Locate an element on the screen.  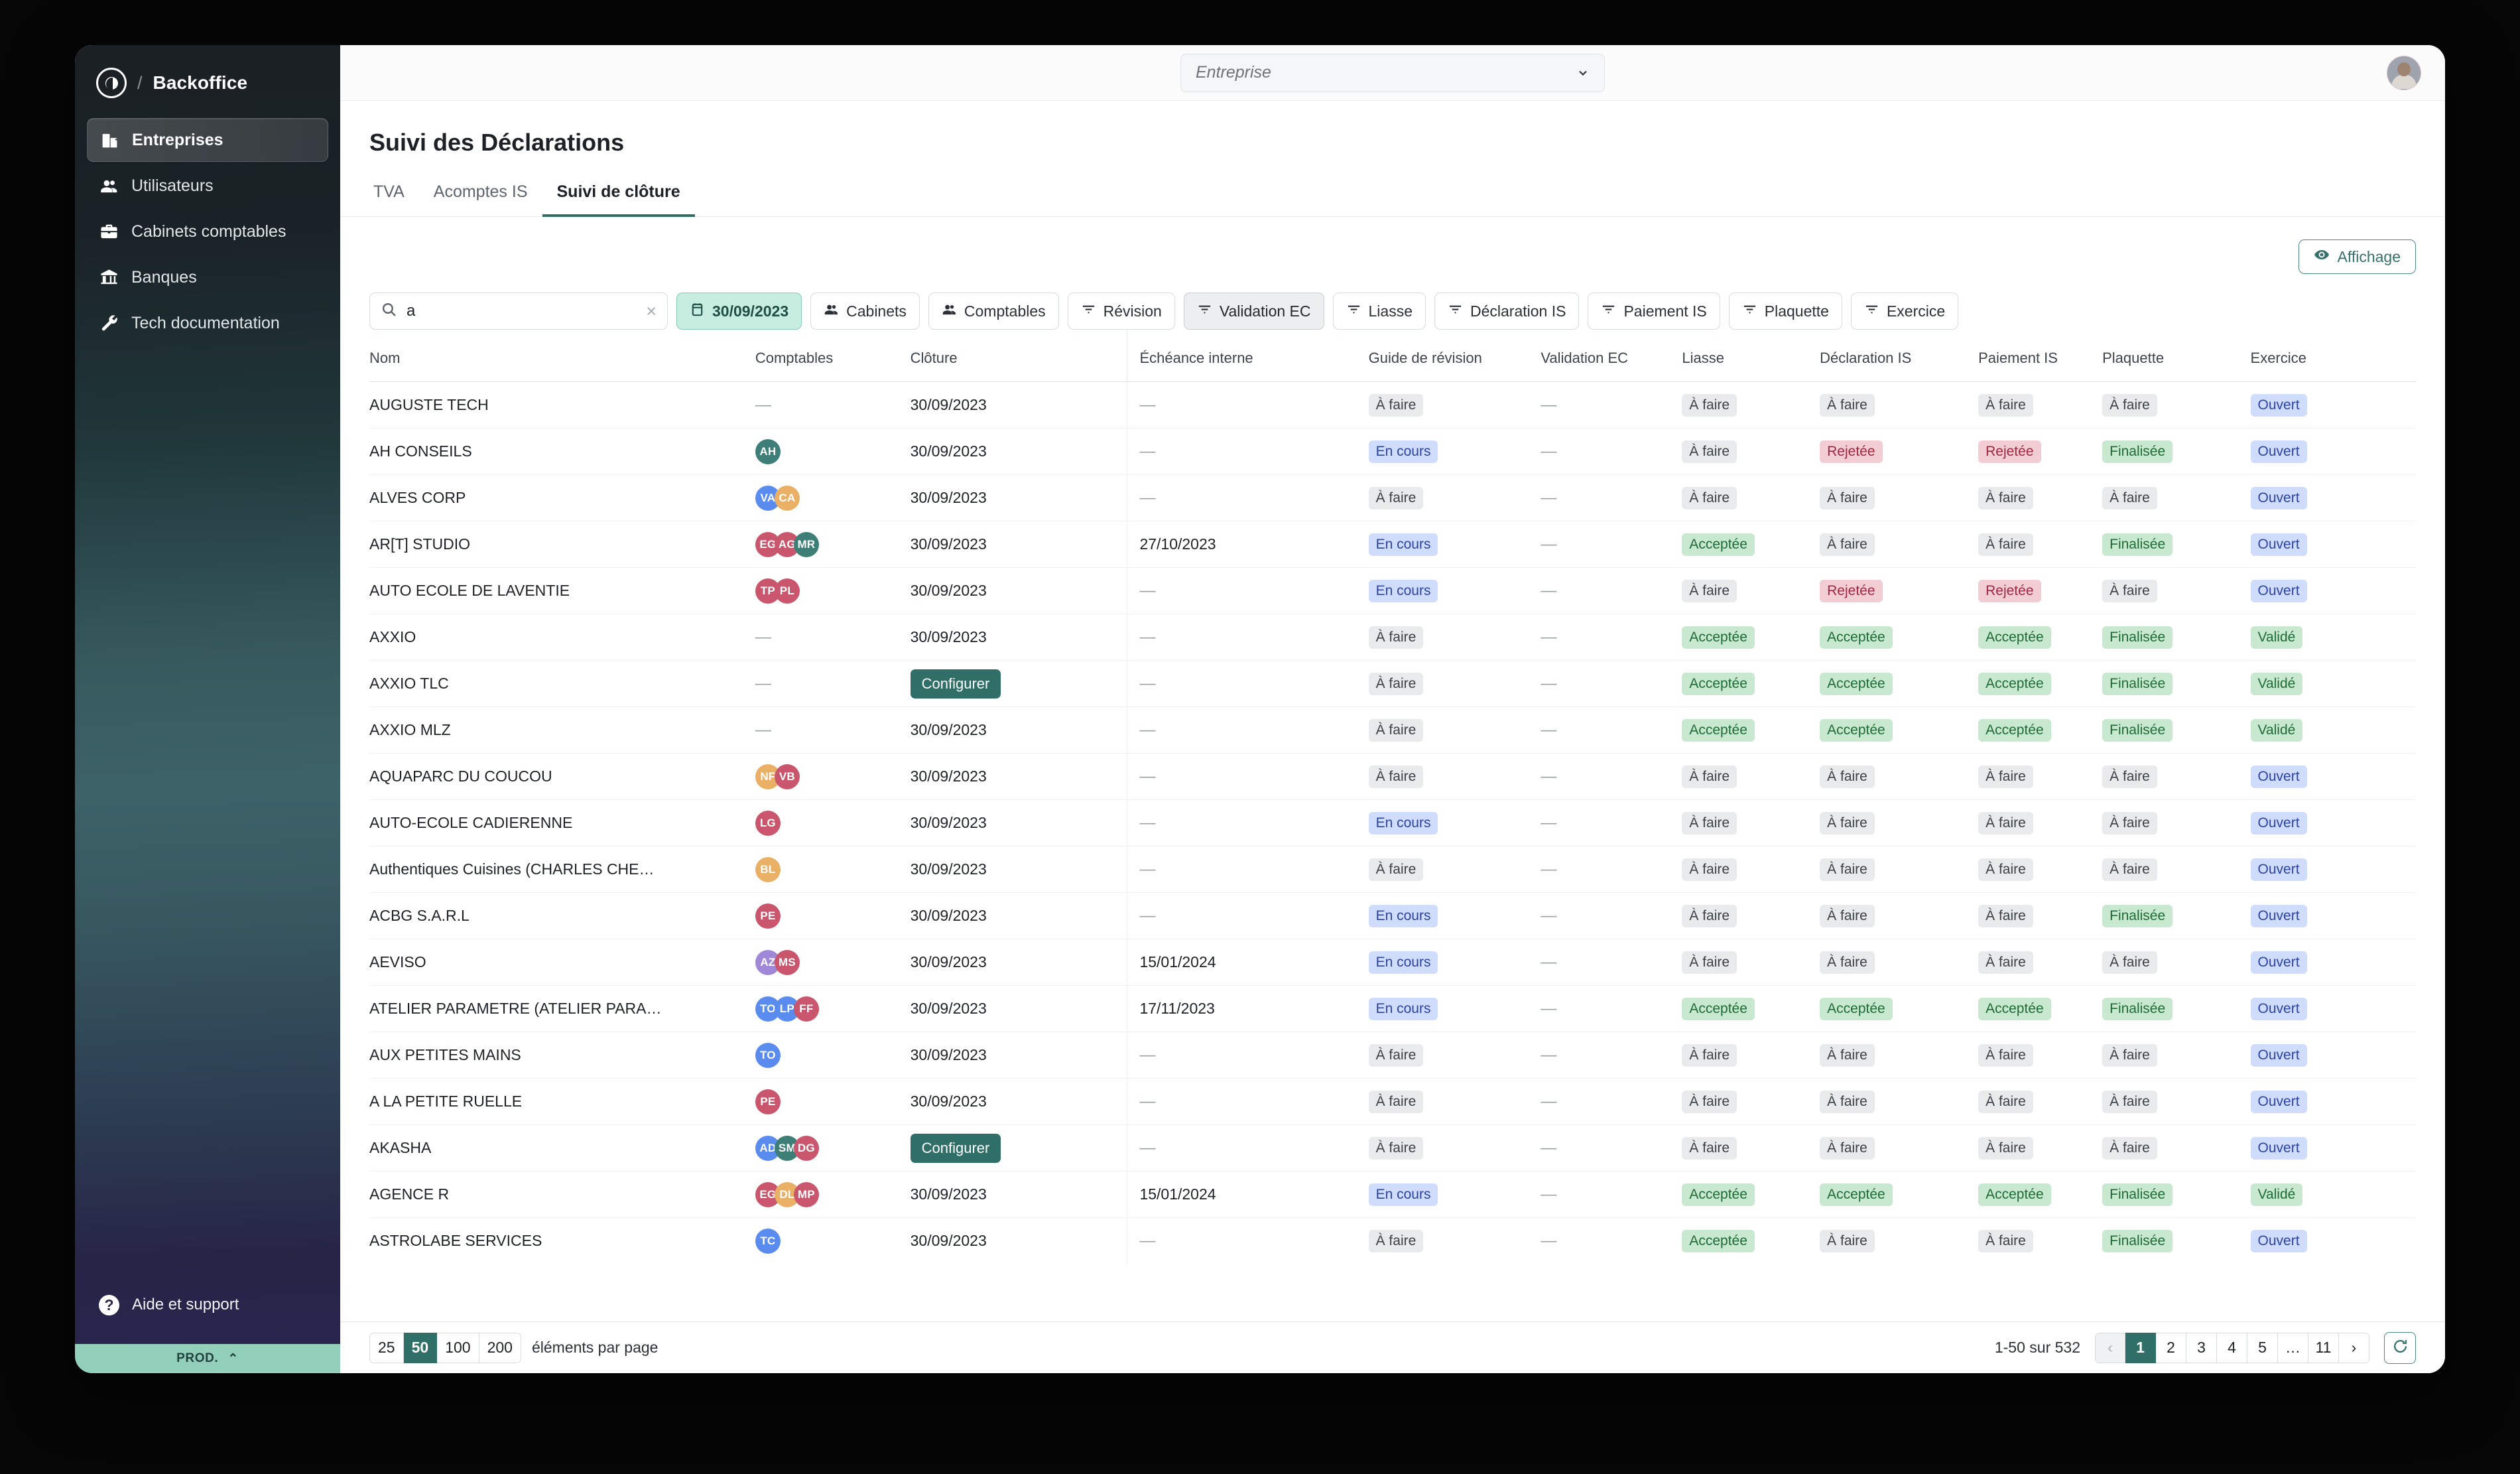
avatar: PL is located at coordinates (787, 591).